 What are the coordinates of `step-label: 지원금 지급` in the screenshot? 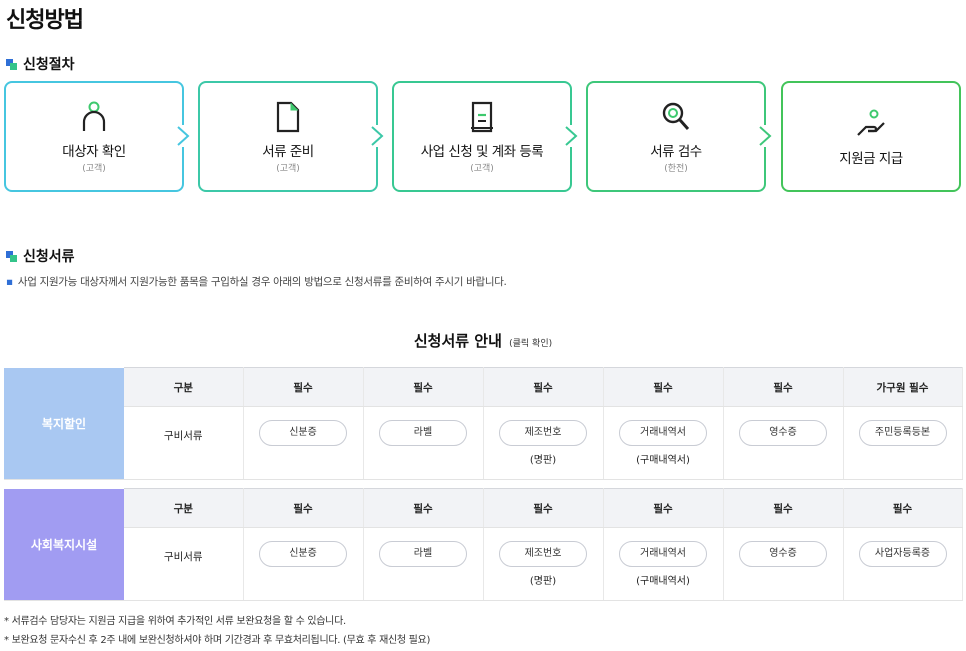 It's located at (871, 158).